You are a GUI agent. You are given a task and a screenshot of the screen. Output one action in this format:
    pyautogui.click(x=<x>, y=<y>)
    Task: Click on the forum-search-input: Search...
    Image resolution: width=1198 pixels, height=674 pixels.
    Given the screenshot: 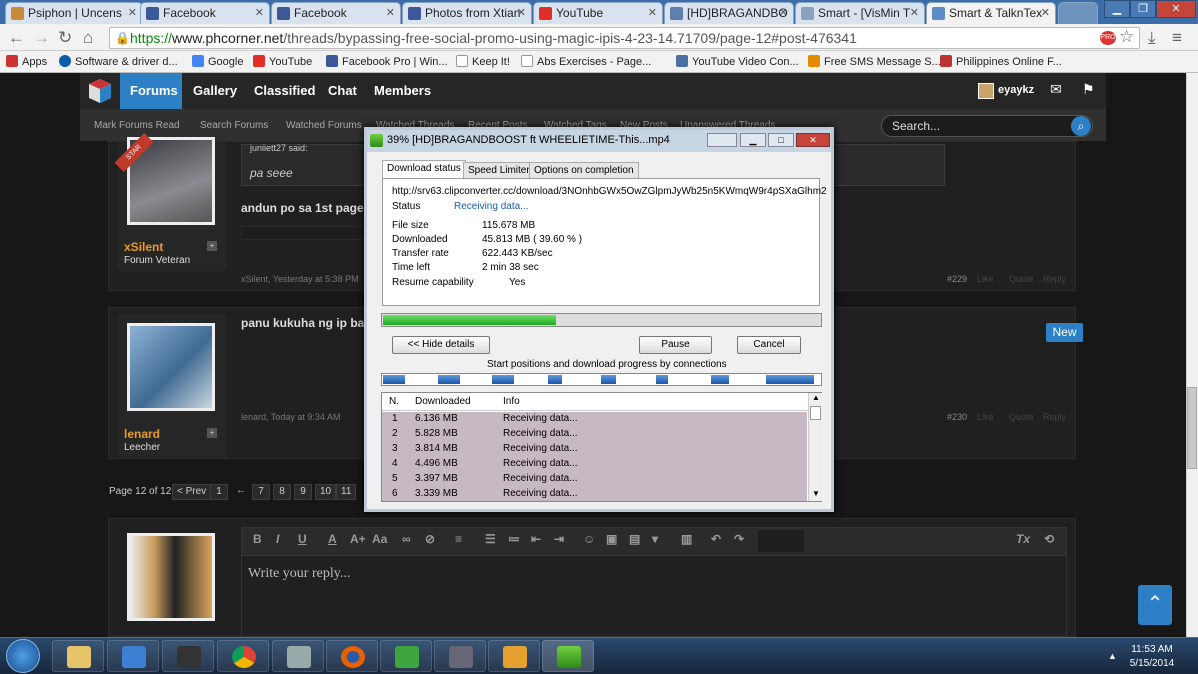 What is the action you would take?
    pyautogui.click(x=987, y=126)
    